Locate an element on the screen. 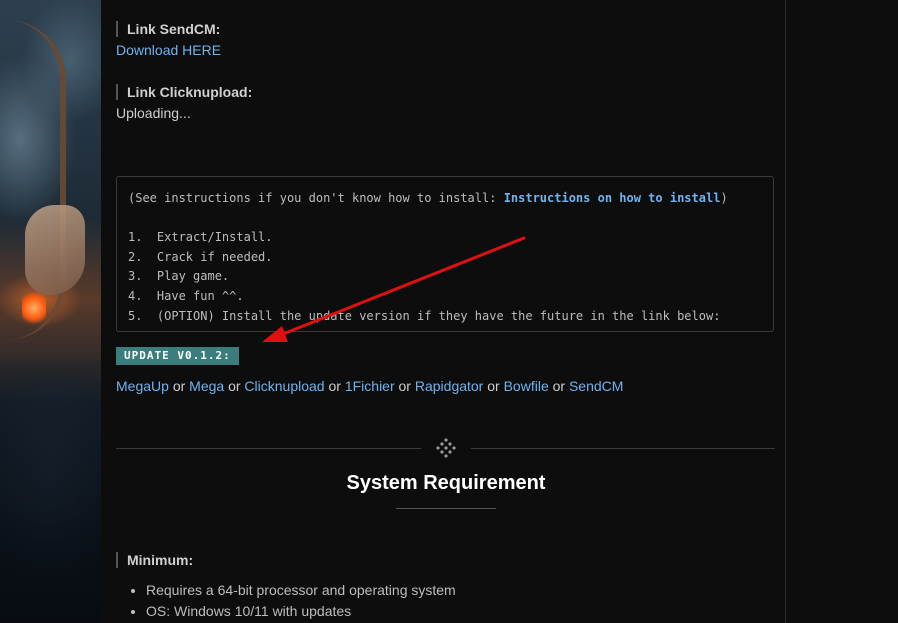 The image size is (898, 623). instruction-step: 2. Crack if needed. is located at coordinates (200, 256).